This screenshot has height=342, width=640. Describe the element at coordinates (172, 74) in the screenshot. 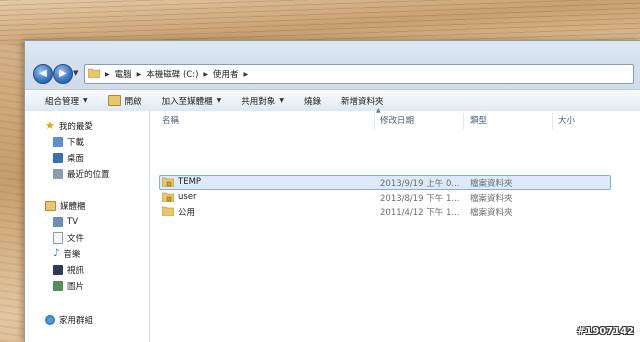

I see `breadcrumb-local-disk: 本機磁碟 (C:)` at that location.